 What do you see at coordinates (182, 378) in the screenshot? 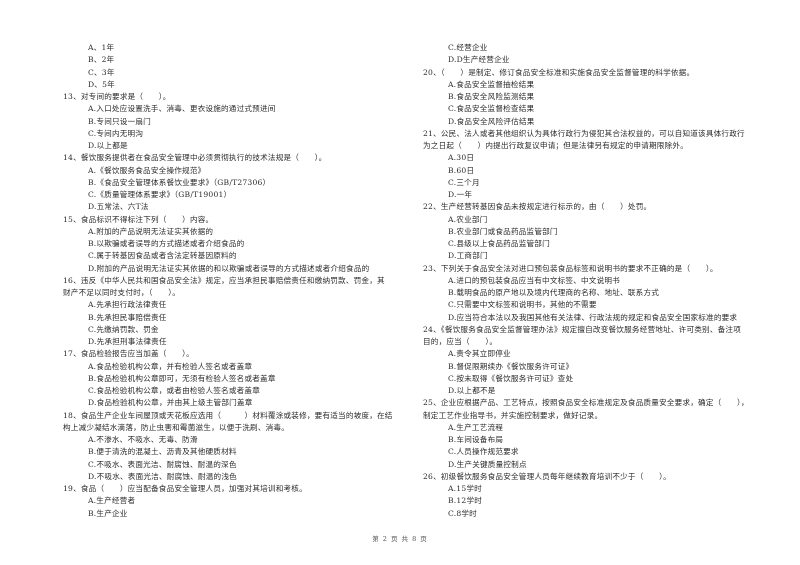
I see `option: B.食品检验机构公章即可，无须有检验人签名或者盖章` at bounding box center [182, 378].